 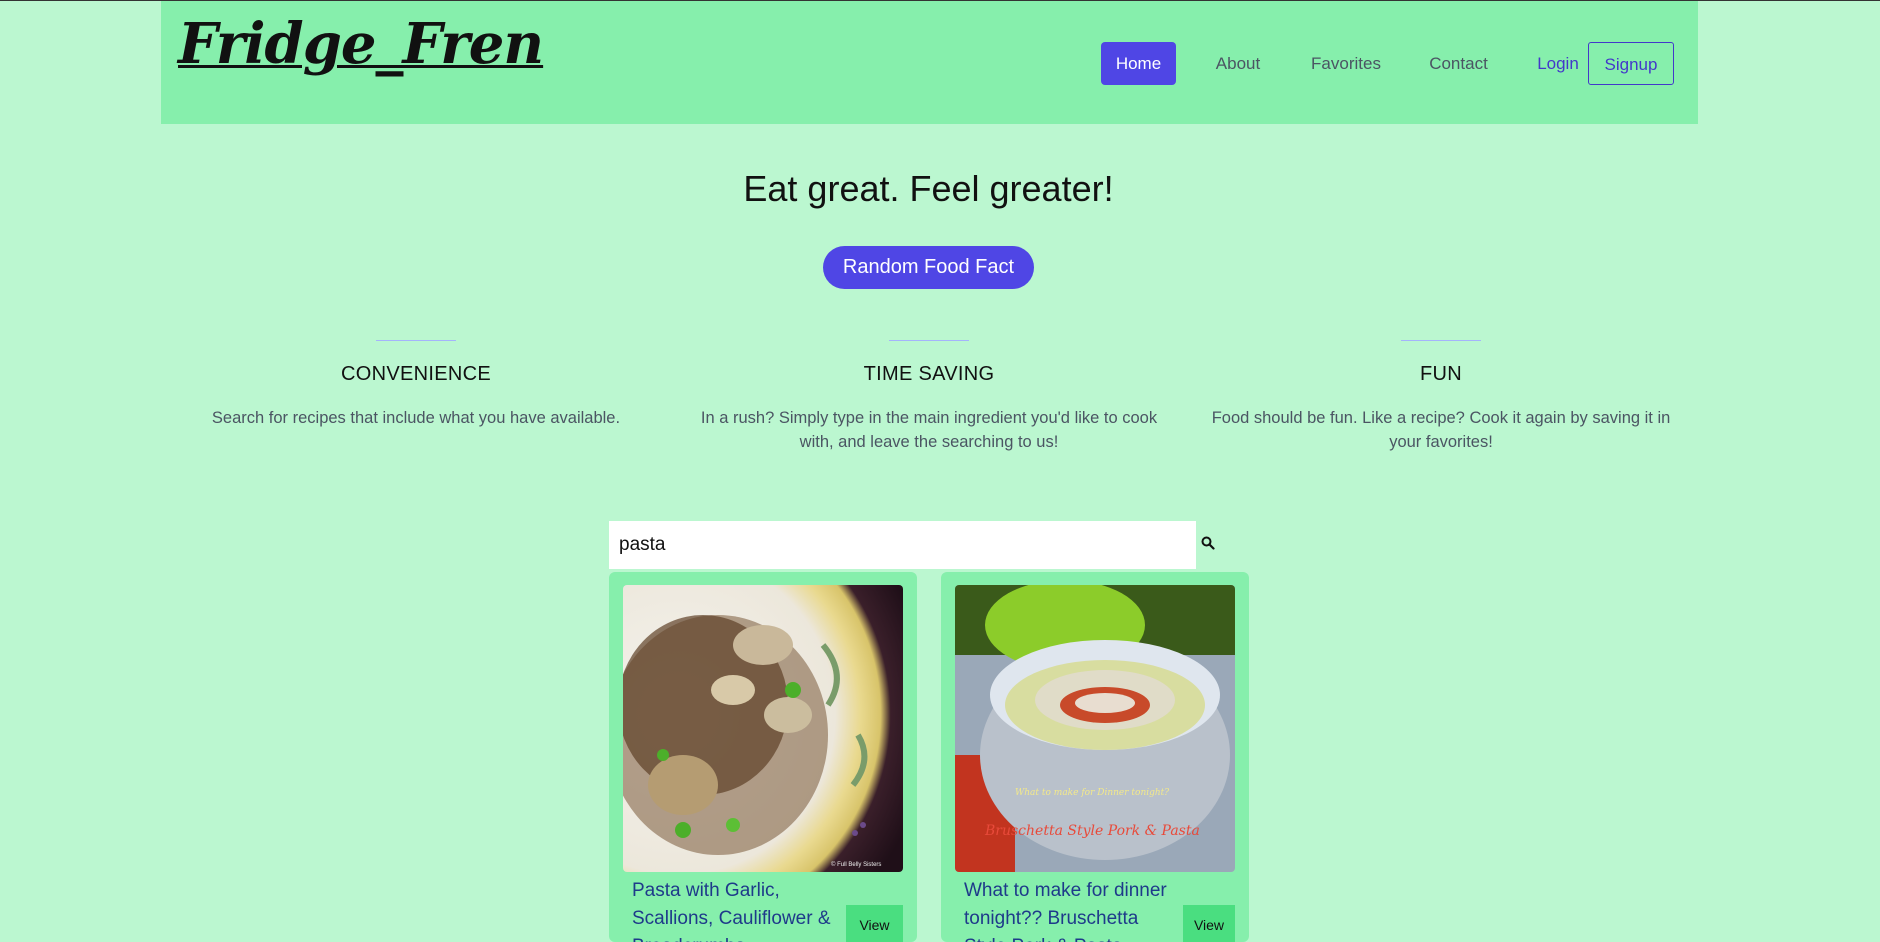 I want to click on nav-favorites-link: Favorites, so click(x=1346, y=63).